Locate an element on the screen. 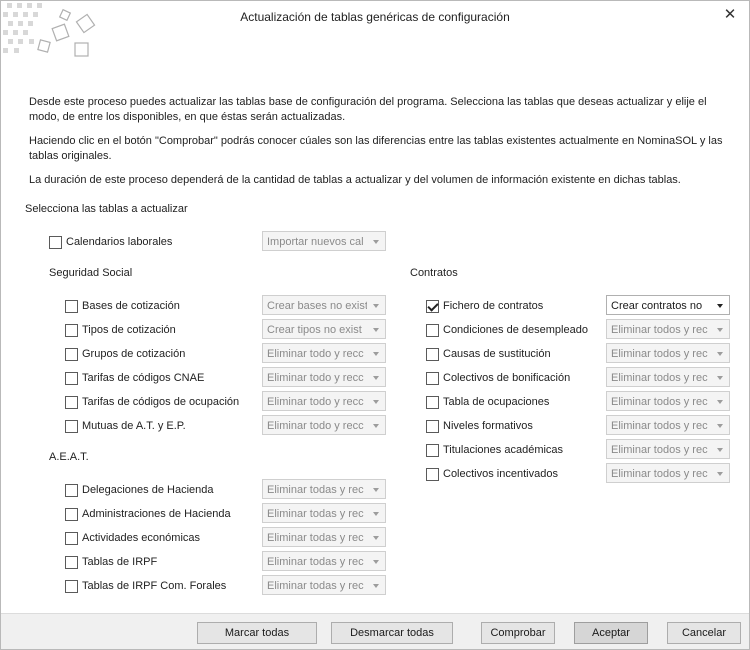 This screenshot has width=750, height=650. select-value: Crear tipos no exist is located at coordinates (314, 330).